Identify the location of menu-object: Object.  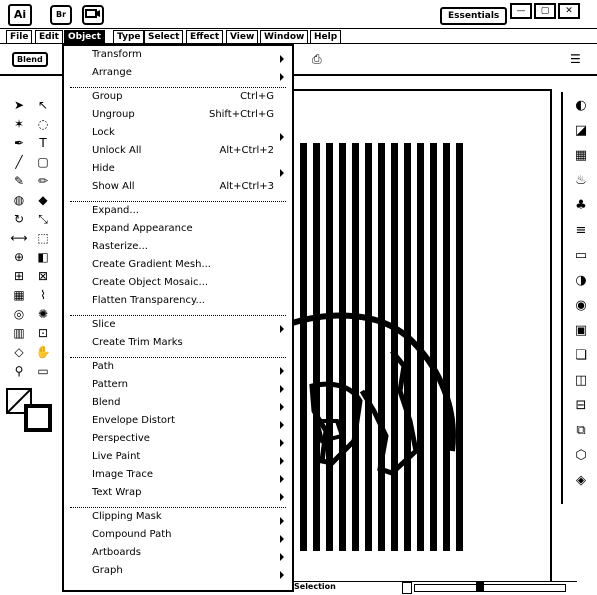
(84, 37).